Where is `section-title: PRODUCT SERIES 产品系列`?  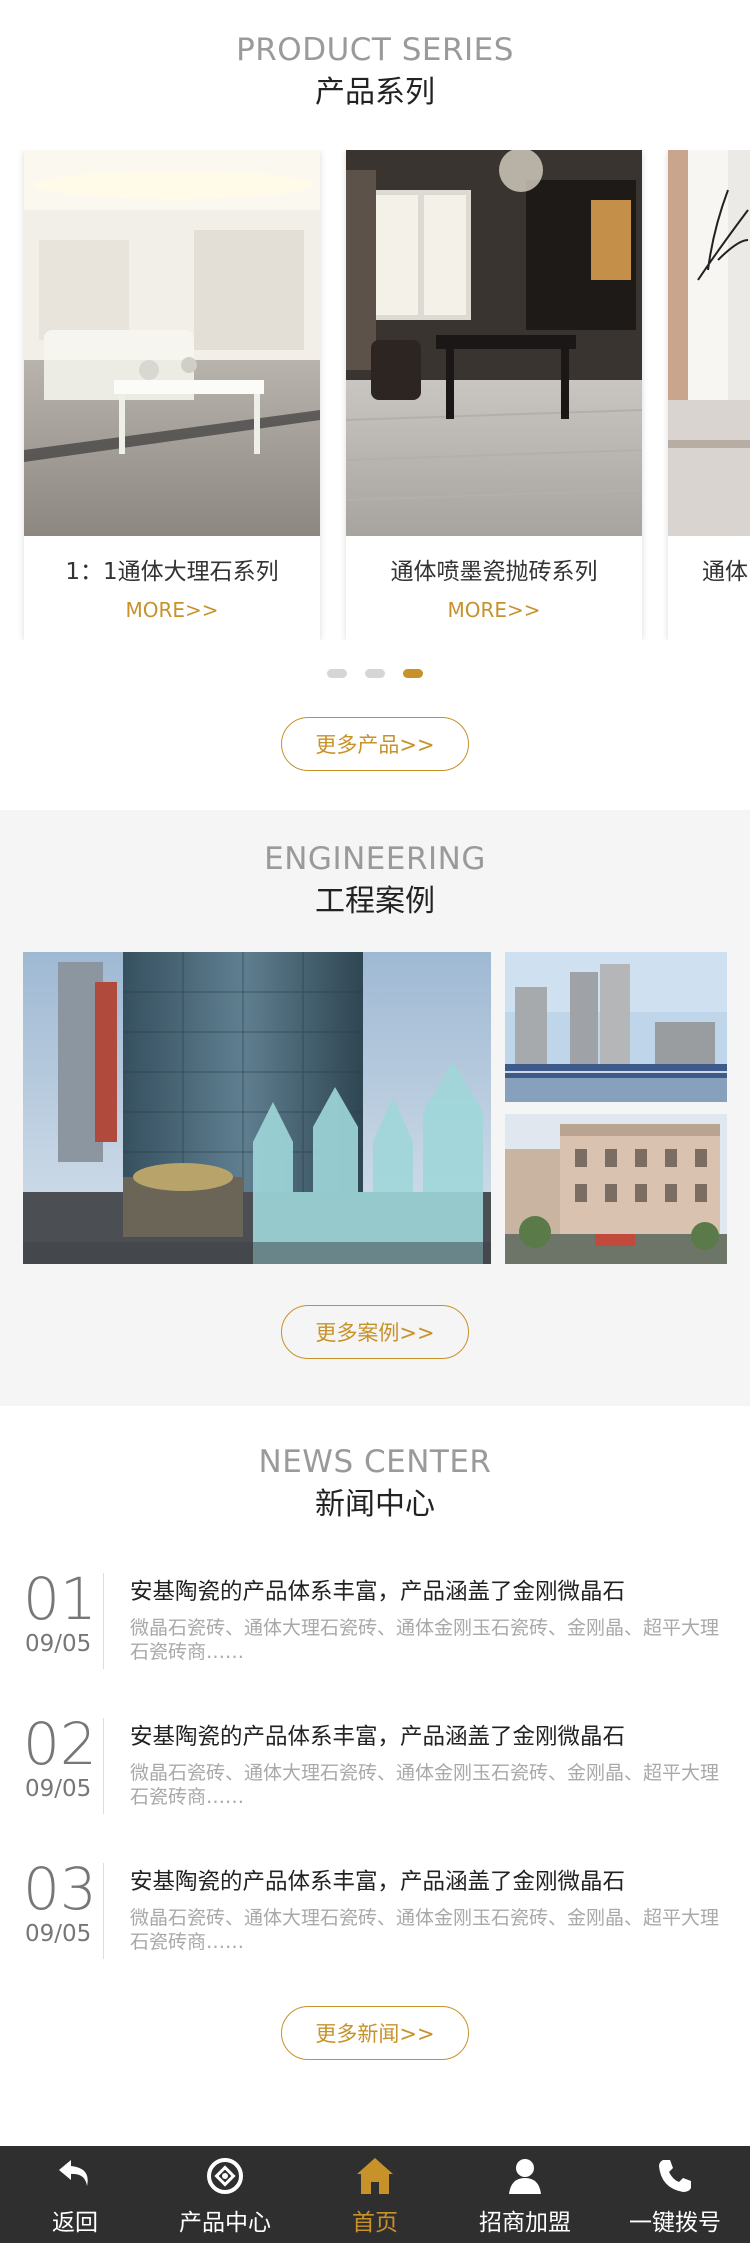
section-title: PRODUCT SERIES 产品系列 is located at coordinates (375, 72).